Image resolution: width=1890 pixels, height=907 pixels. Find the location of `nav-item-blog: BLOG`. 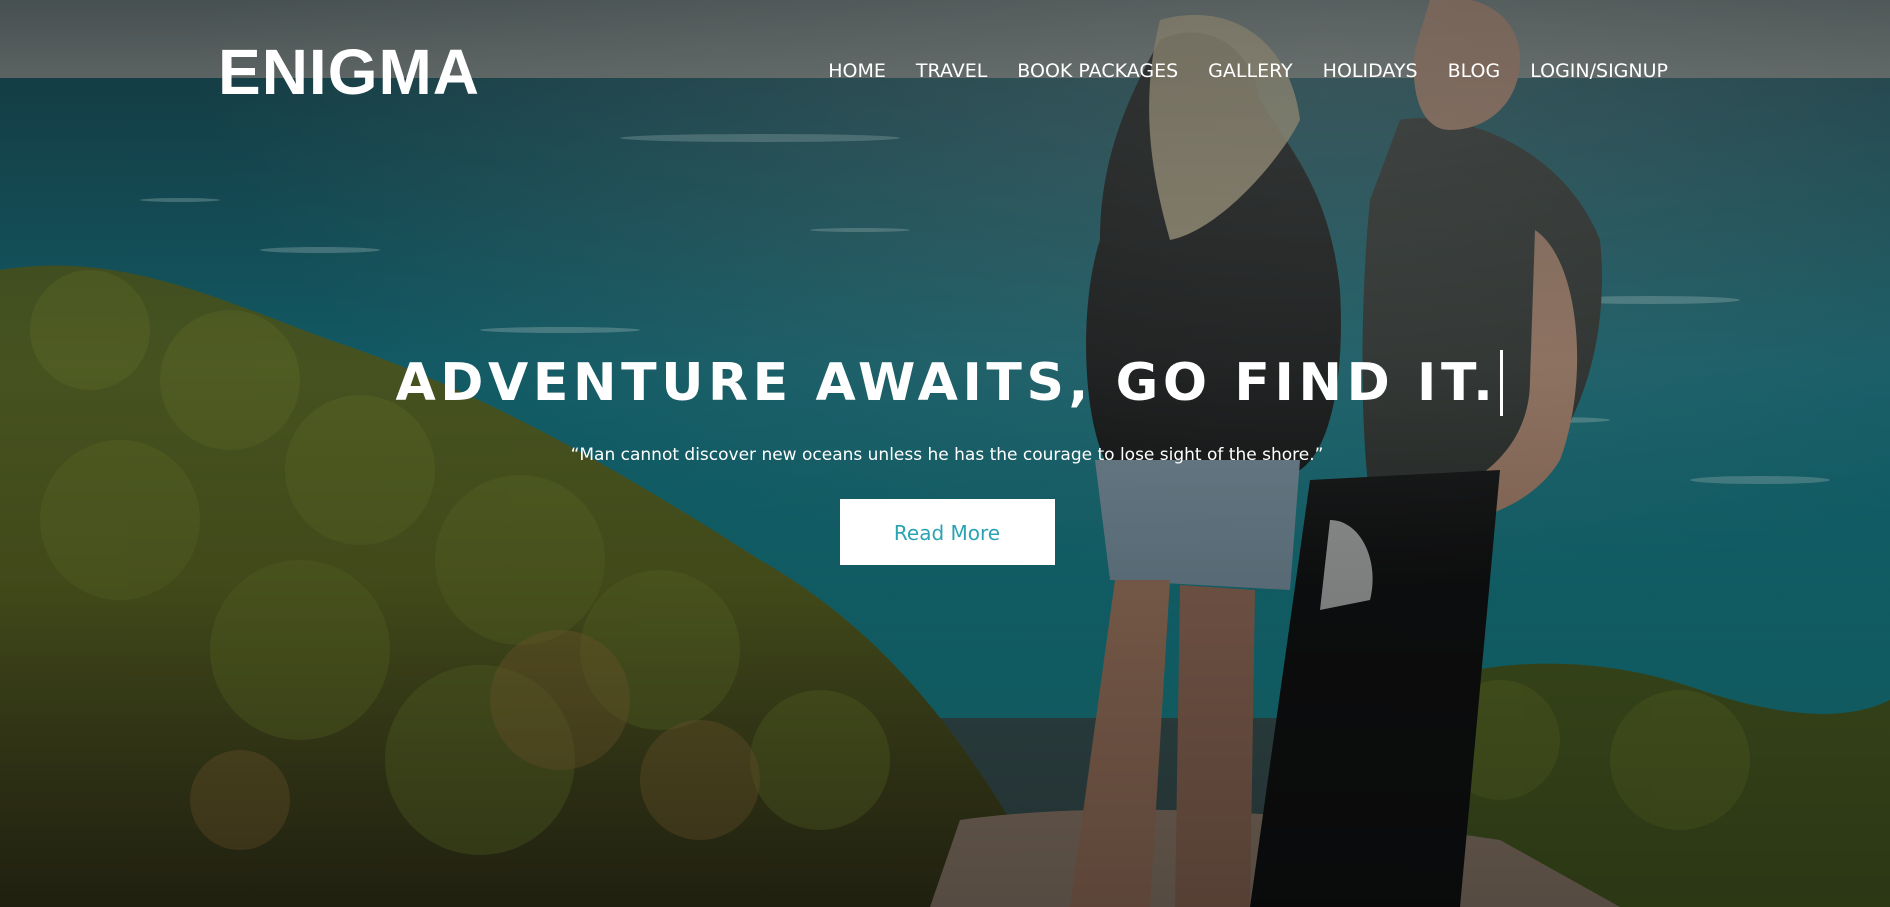

nav-item-blog: BLOG is located at coordinates (1474, 71).